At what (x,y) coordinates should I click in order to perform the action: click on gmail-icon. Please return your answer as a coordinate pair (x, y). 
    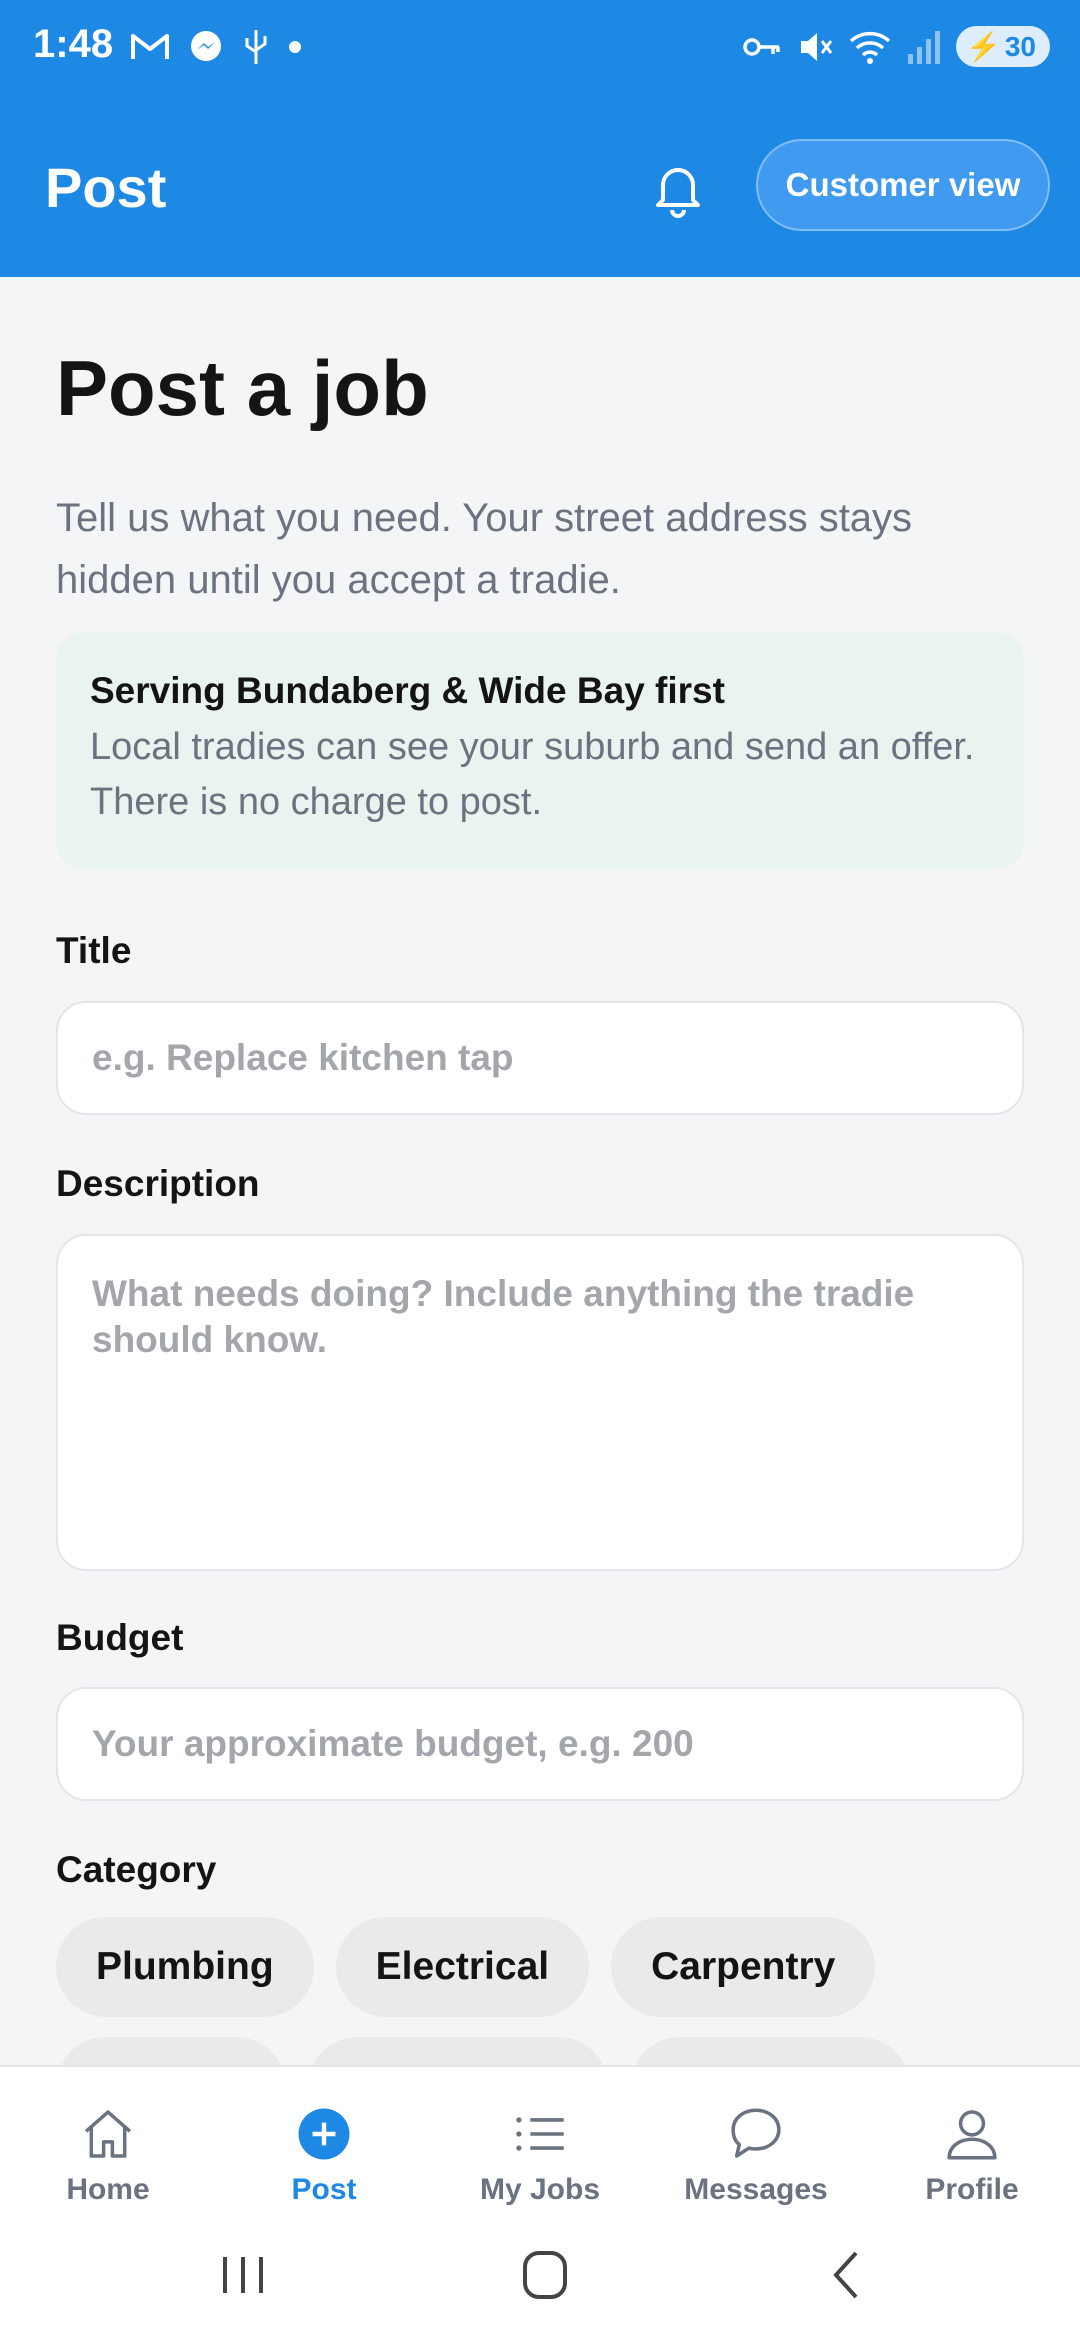
    Looking at the image, I should click on (150, 46).